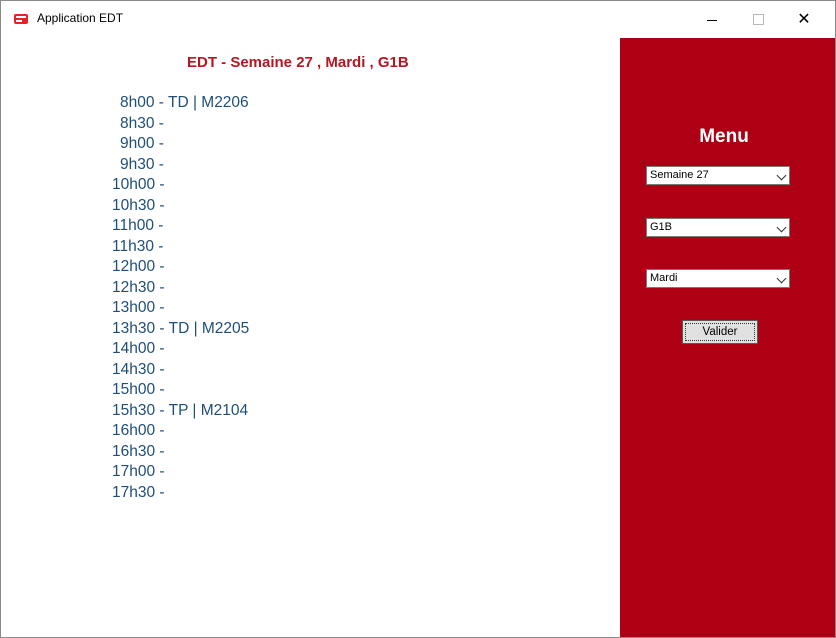  I want to click on title-bar: Application EDT ✕, so click(418, 19).